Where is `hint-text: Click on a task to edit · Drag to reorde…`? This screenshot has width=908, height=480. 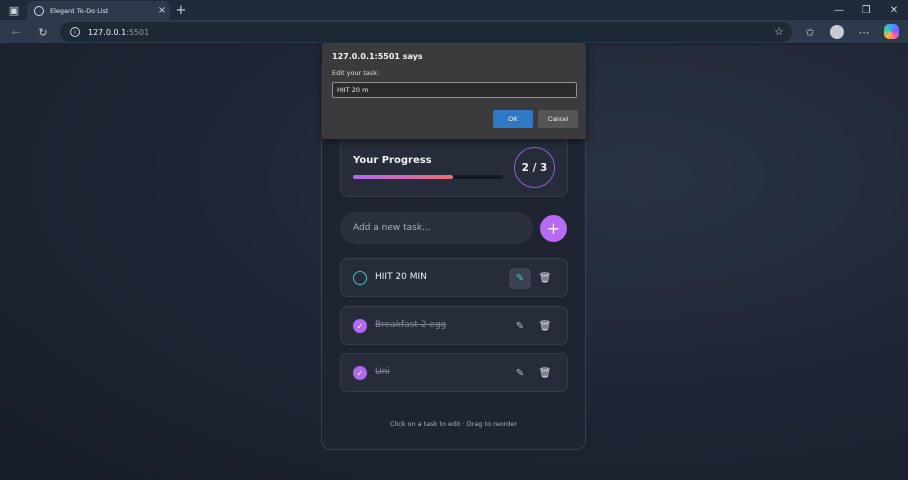 hint-text: Click on a task to edit · Drag to reorde… is located at coordinates (453, 424).